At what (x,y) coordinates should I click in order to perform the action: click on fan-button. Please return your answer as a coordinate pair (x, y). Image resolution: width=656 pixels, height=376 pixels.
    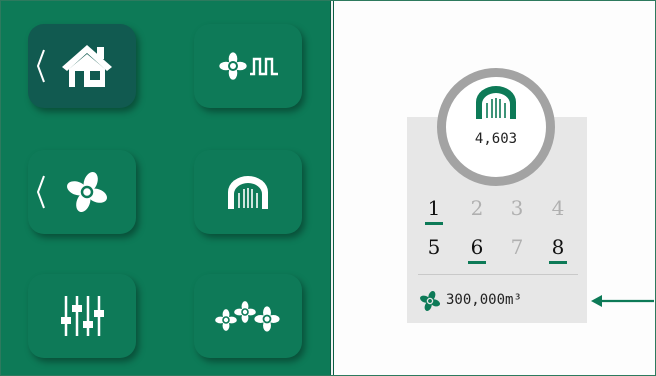
    Looking at the image, I should click on (82, 192).